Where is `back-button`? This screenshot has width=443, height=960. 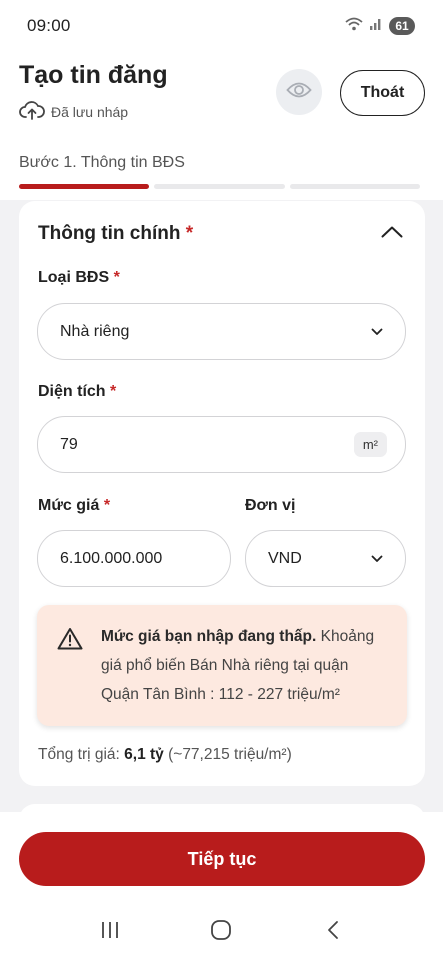 back-button is located at coordinates (333, 933).